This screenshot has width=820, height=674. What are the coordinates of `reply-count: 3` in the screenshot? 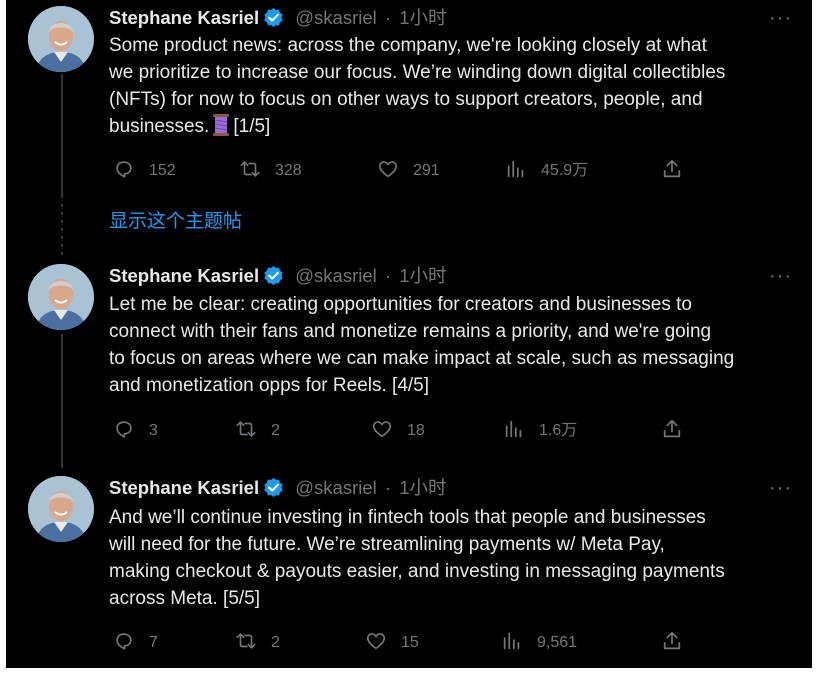 It's located at (153, 430).